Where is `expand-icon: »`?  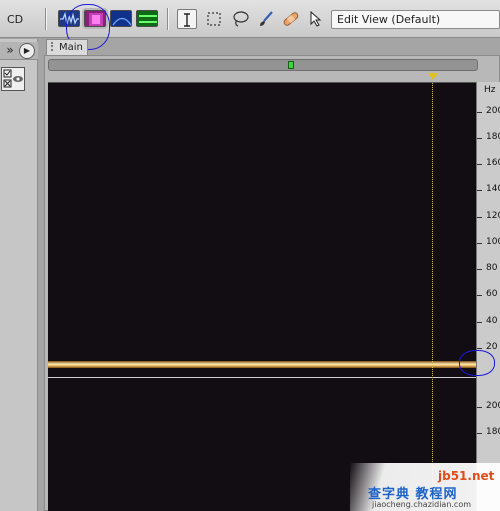 expand-icon: » is located at coordinates (10, 51).